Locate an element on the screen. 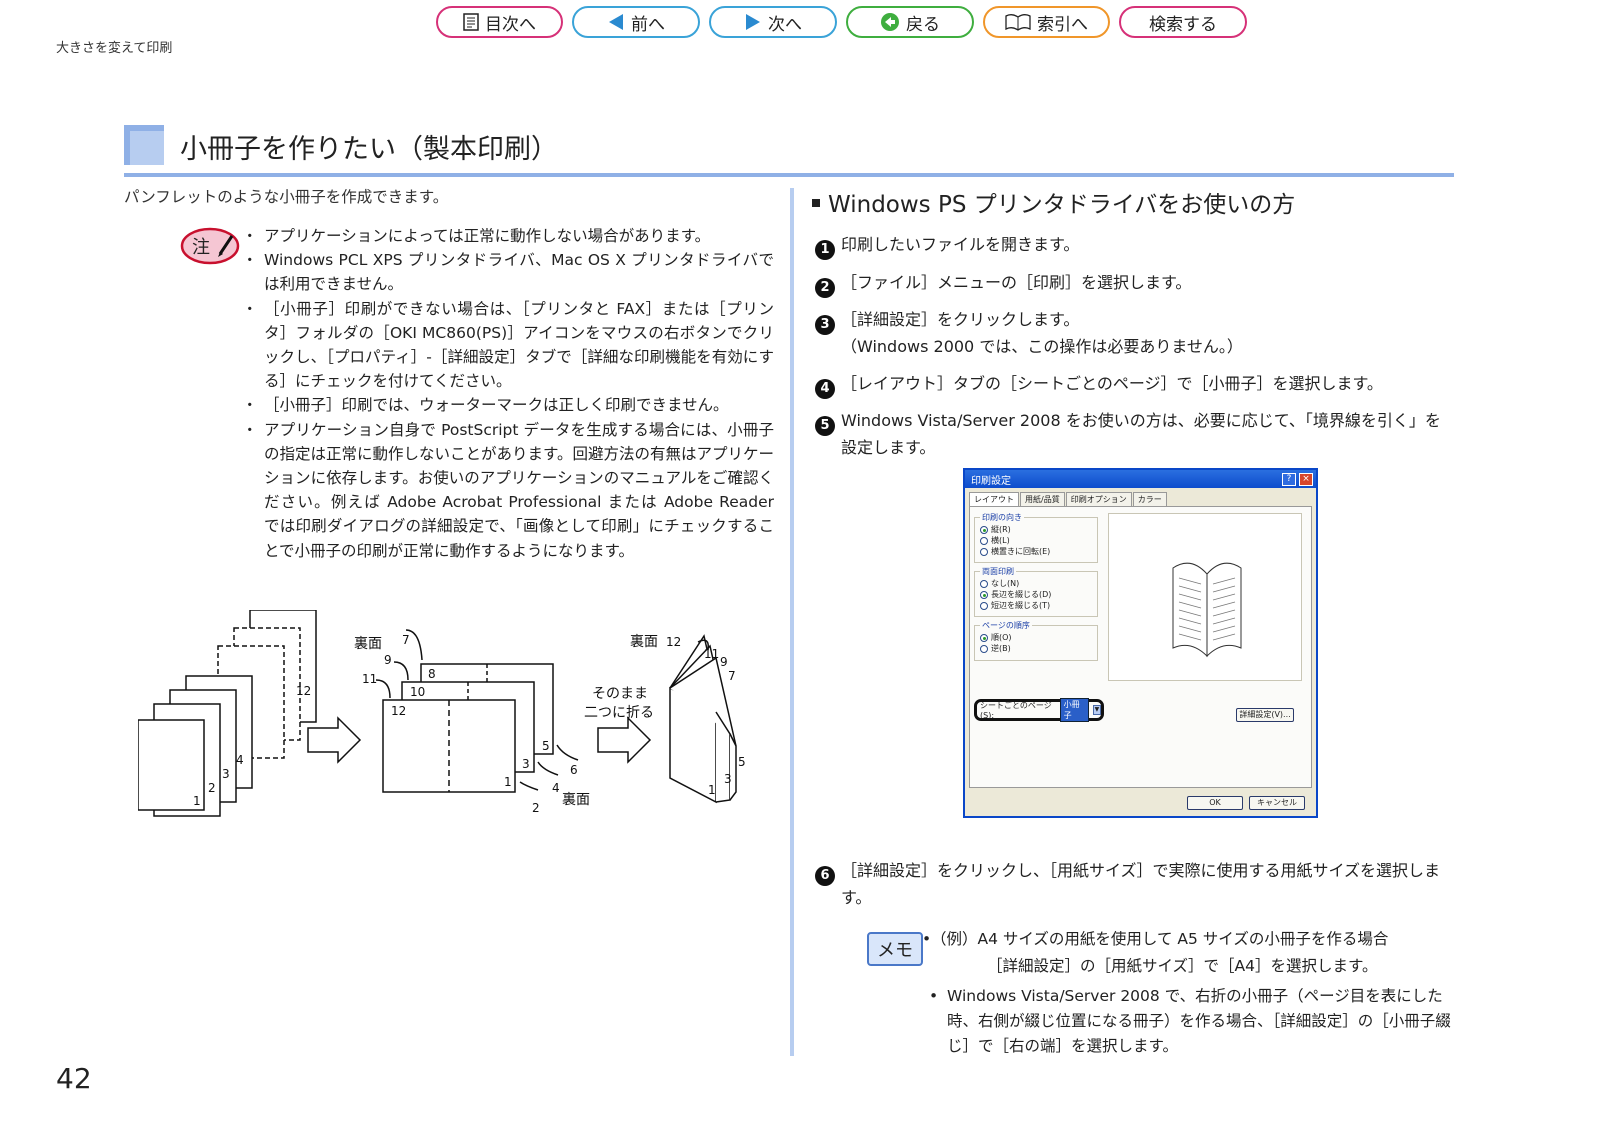 The width and height of the screenshot is (1600, 1134). help-icon: ? is located at coordinates (1289, 479).